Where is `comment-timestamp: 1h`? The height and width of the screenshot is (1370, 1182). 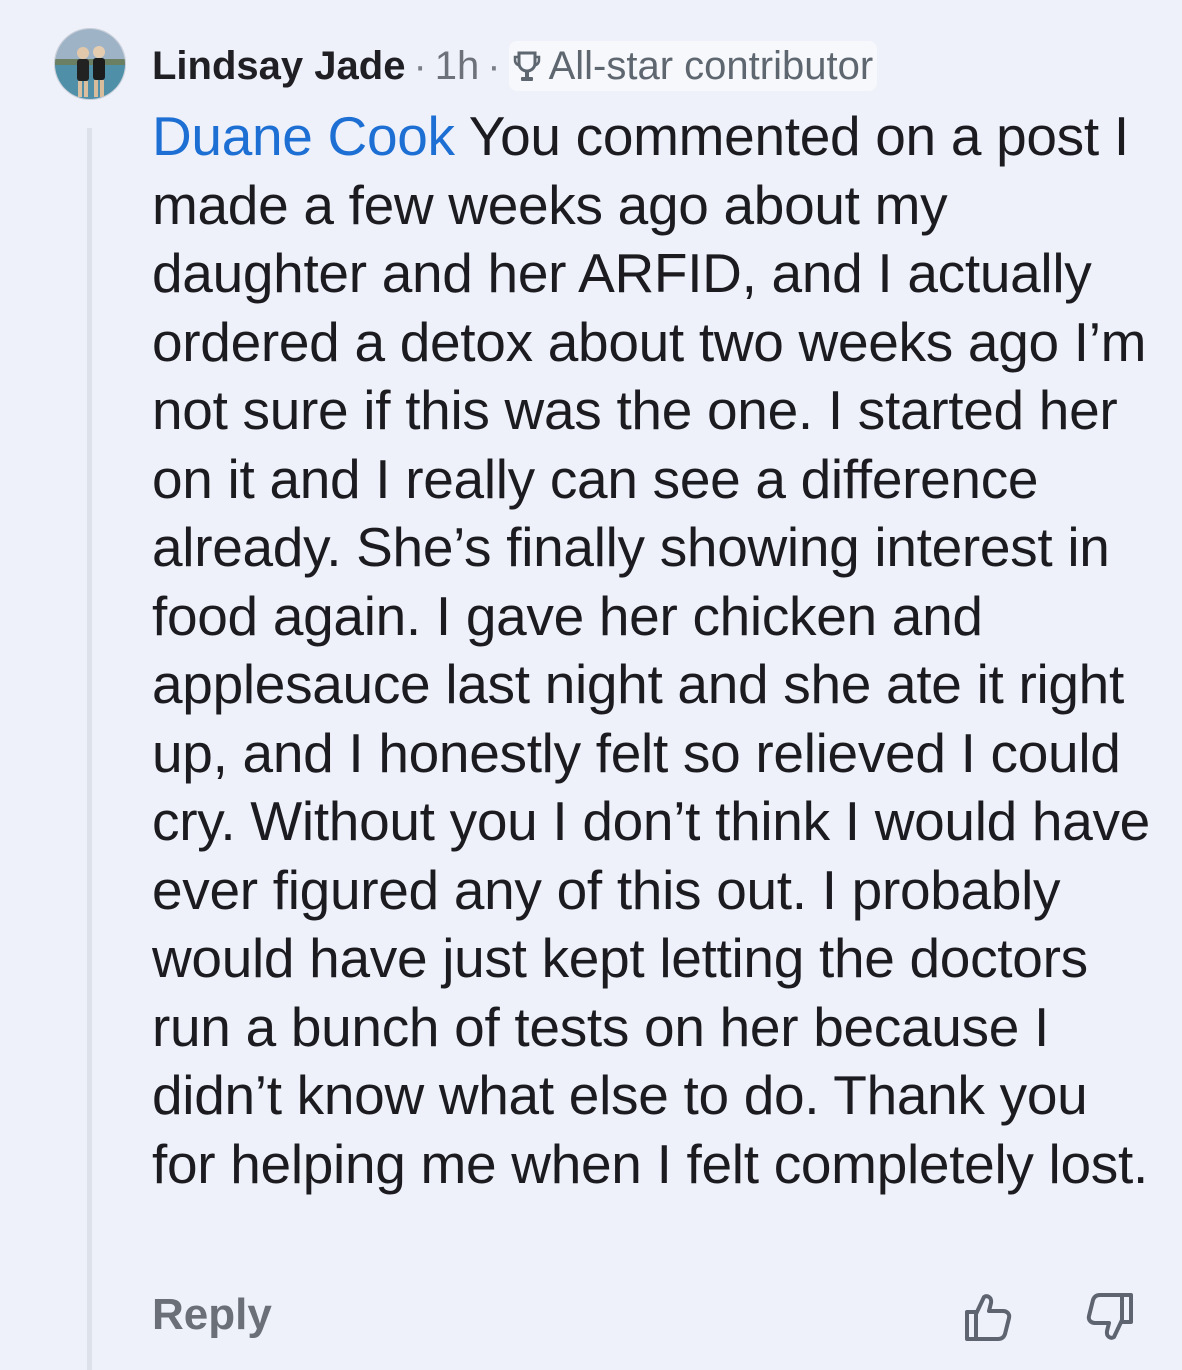 comment-timestamp: 1h is located at coordinates (457, 65).